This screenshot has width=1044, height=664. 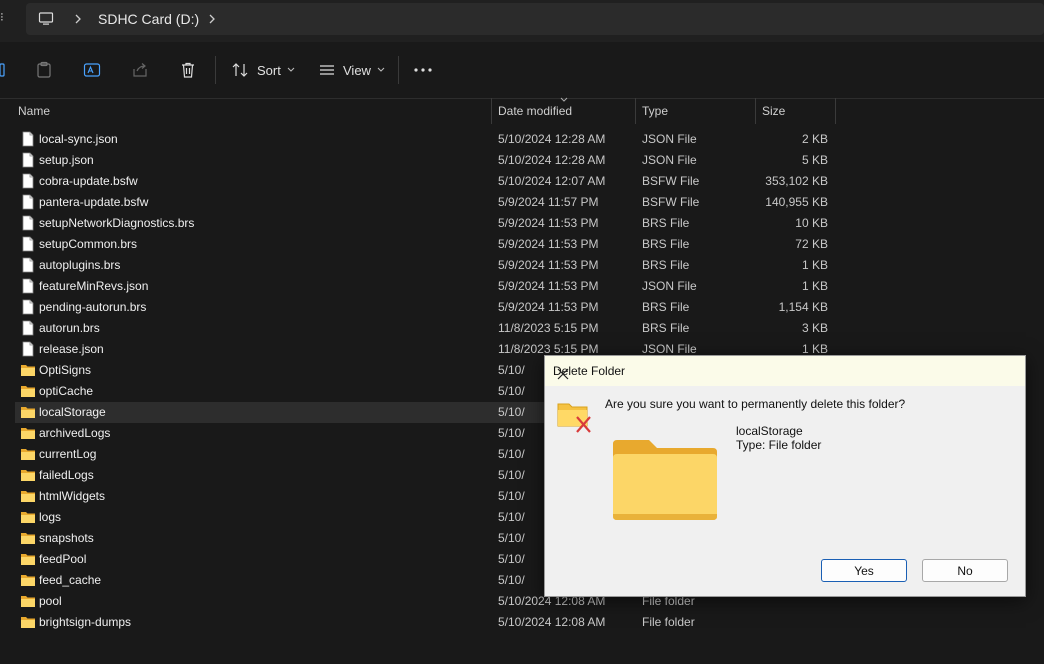 What do you see at coordinates (34, 111) in the screenshot?
I see `column-header-name: Name` at bounding box center [34, 111].